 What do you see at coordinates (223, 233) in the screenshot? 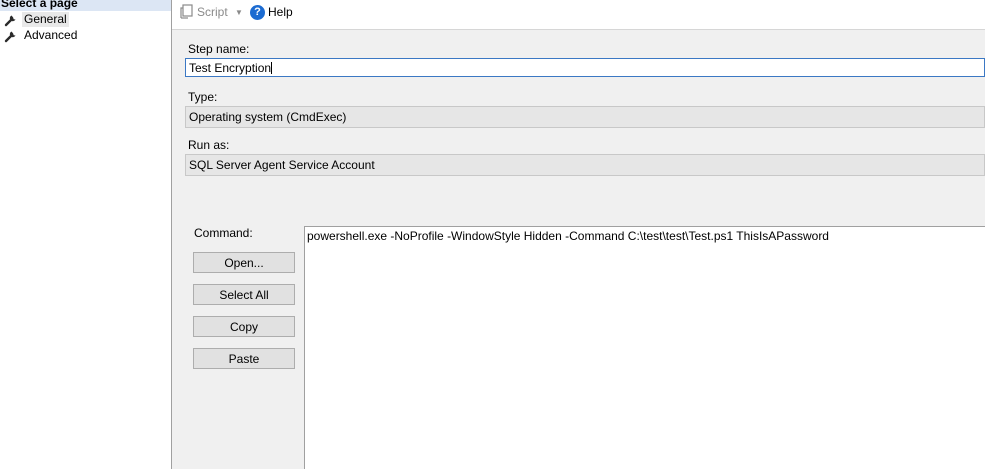
I see `command-label: Command:` at bounding box center [223, 233].